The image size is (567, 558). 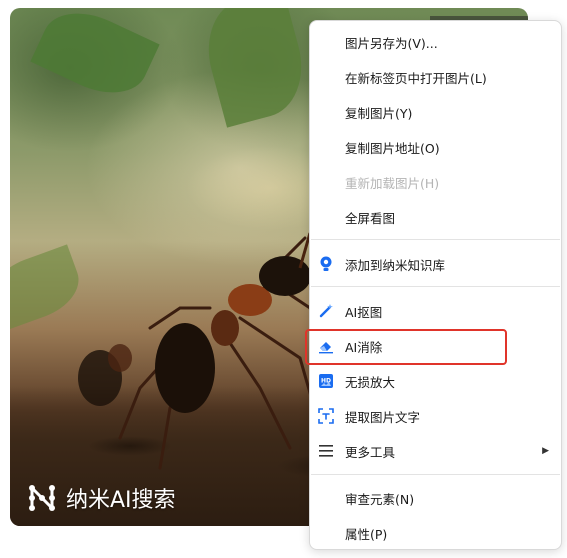 I want to click on magic-wand-icon, so click(x=326, y=311).